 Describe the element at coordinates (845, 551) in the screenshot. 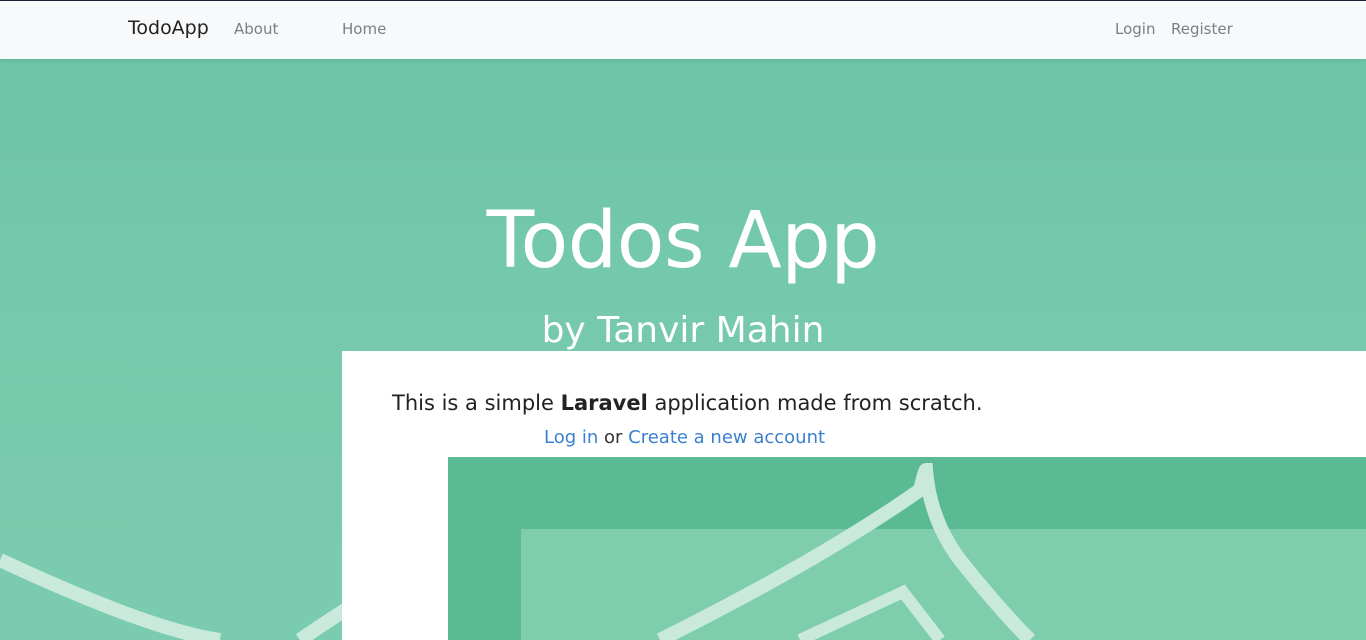

I see `laravel-logo-lines` at that location.